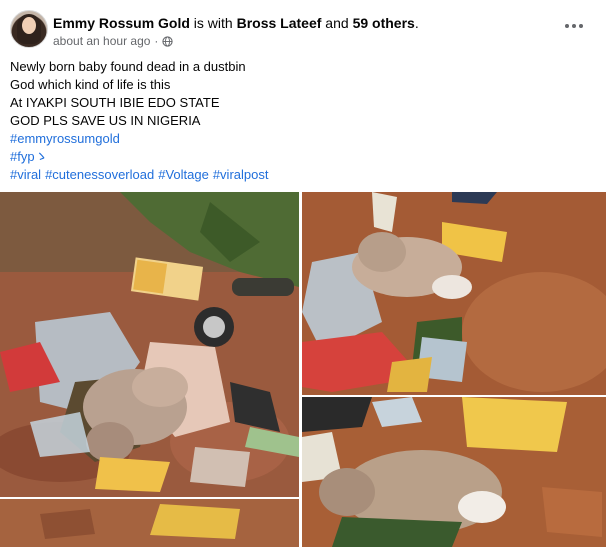 The image size is (610, 547). What do you see at coordinates (29, 25) in the screenshot?
I see `avatar-face` at bounding box center [29, 25].